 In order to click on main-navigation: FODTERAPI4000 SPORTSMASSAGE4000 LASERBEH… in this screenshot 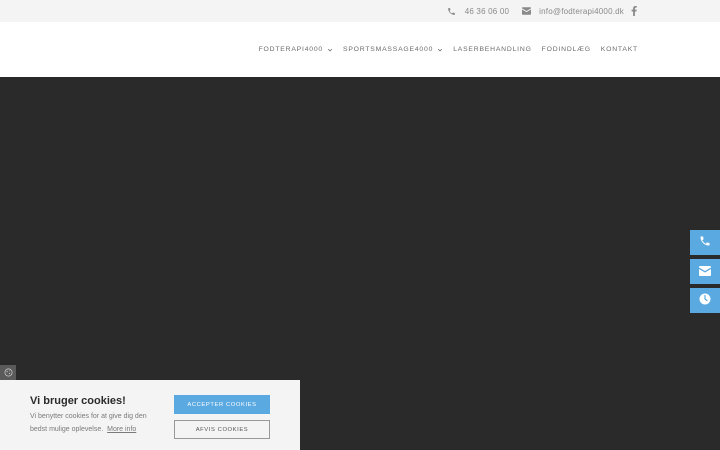, I will do `click(443, 49)`.